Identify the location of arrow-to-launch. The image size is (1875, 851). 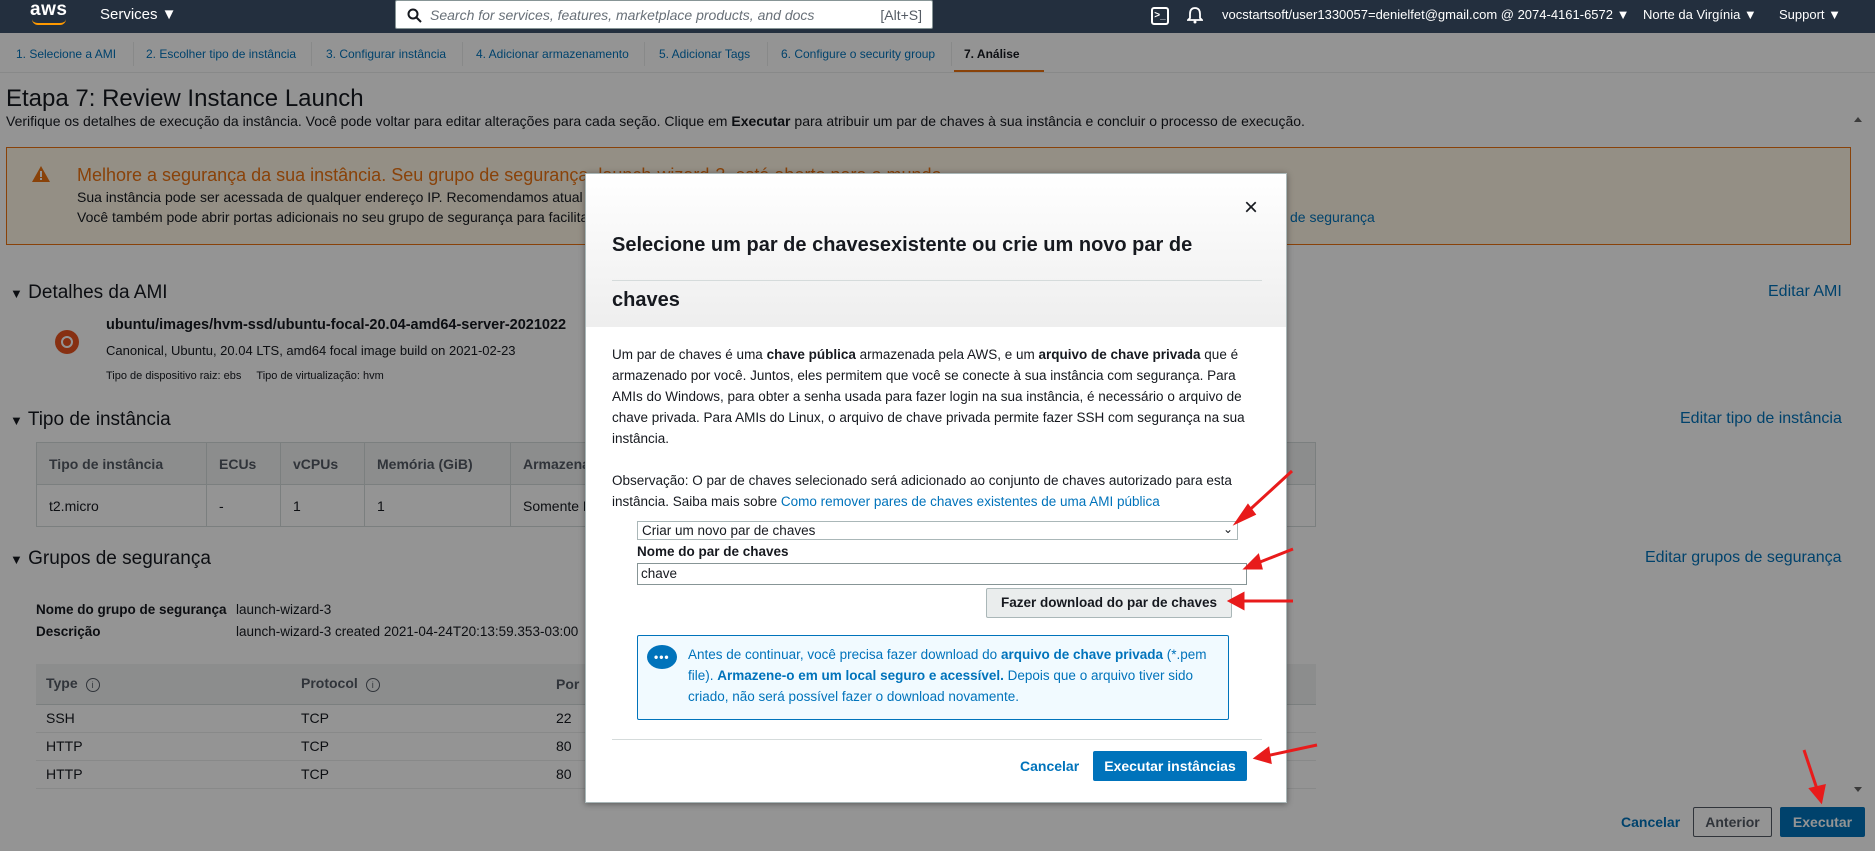
(1811, 771).